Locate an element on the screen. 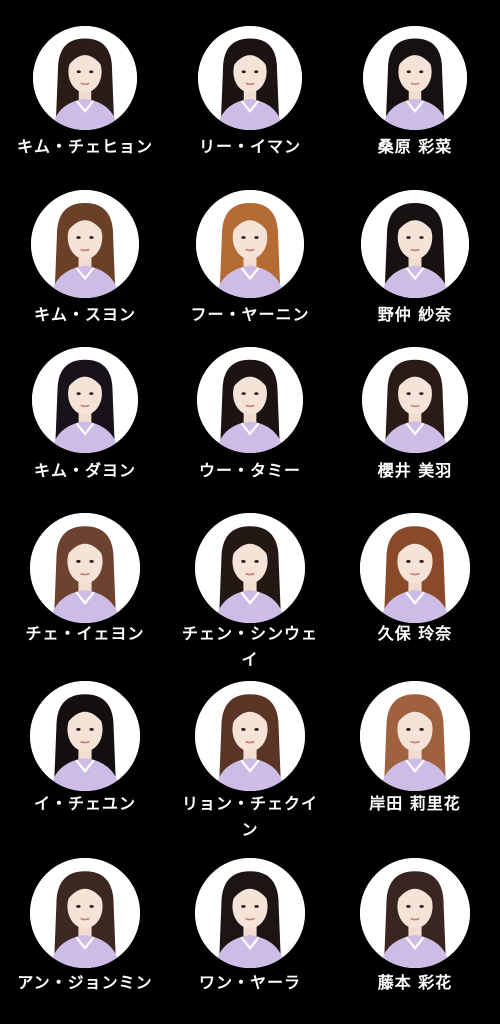 Image resolution: width=500 pixels, height=1024 pixels. member-card: ワン・ヤーラ is located at coordinates (250, 927).